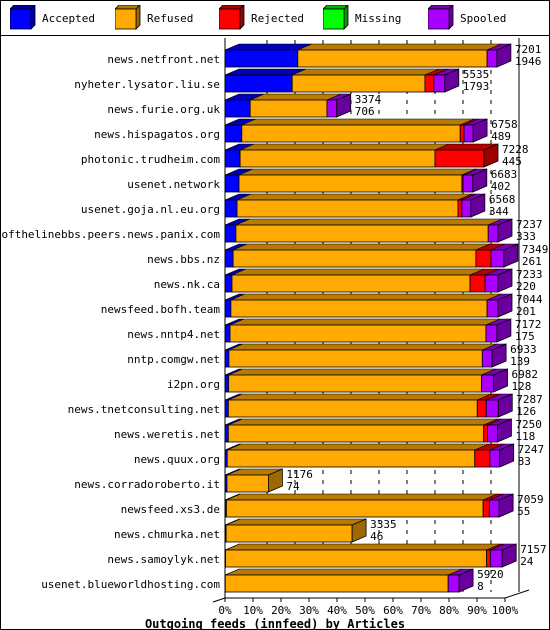 The image size is (550, 630). I want to click on bar-row: news.samoylyk.net715724, so click(326, 555).